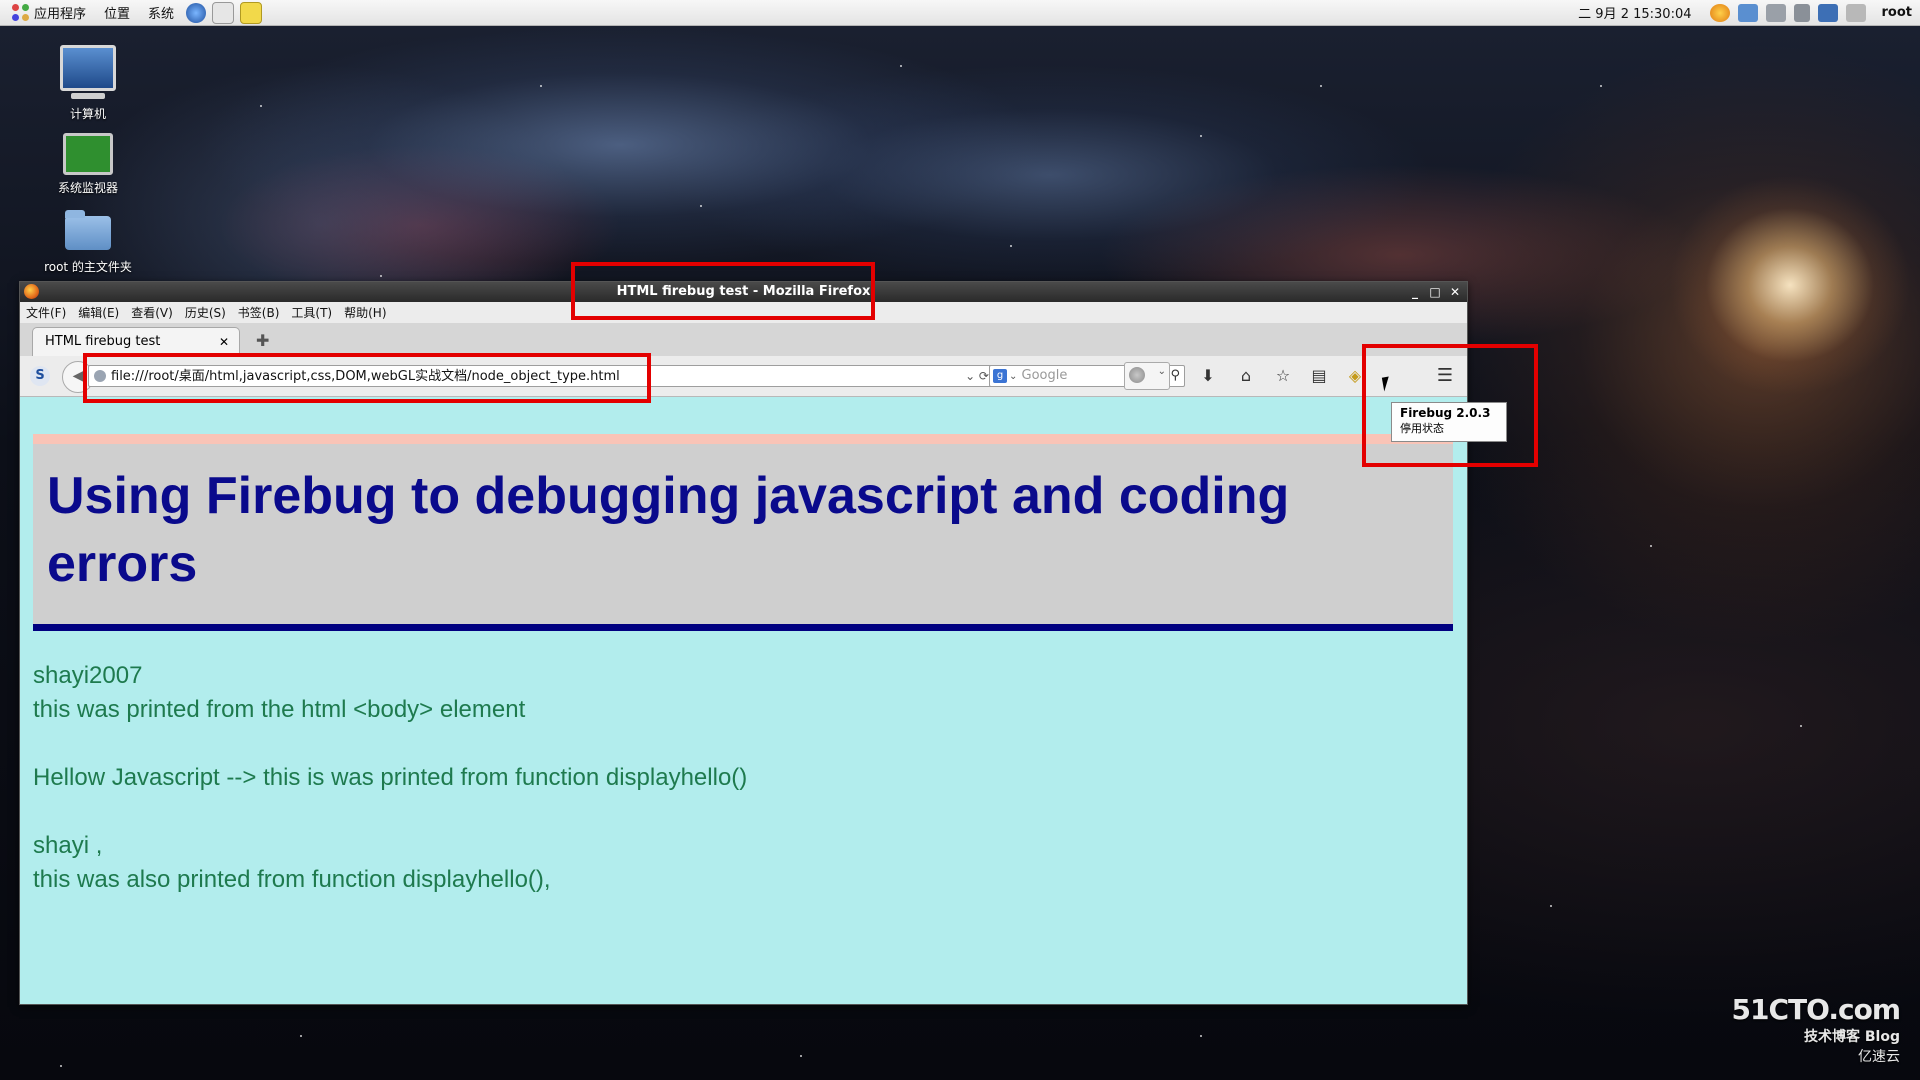 The height and width of the screenshot is (1080, 1920). I want to click on menu-edit: 编辑(E), so click(98, 312).